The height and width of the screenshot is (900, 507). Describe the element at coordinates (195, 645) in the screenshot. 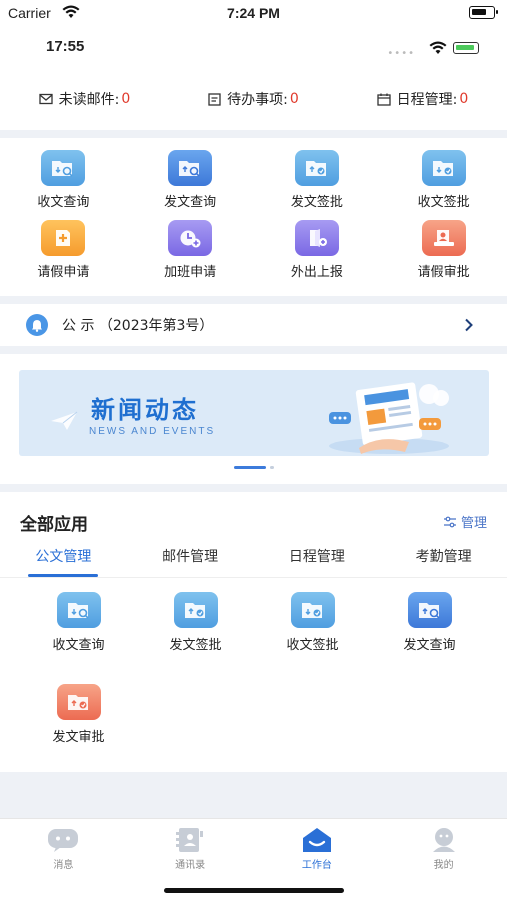

I see `app-label: 发文签批` at that location.